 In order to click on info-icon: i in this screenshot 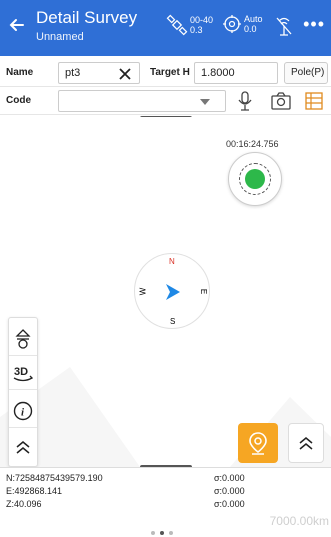, I will do `click(23, 410)`.